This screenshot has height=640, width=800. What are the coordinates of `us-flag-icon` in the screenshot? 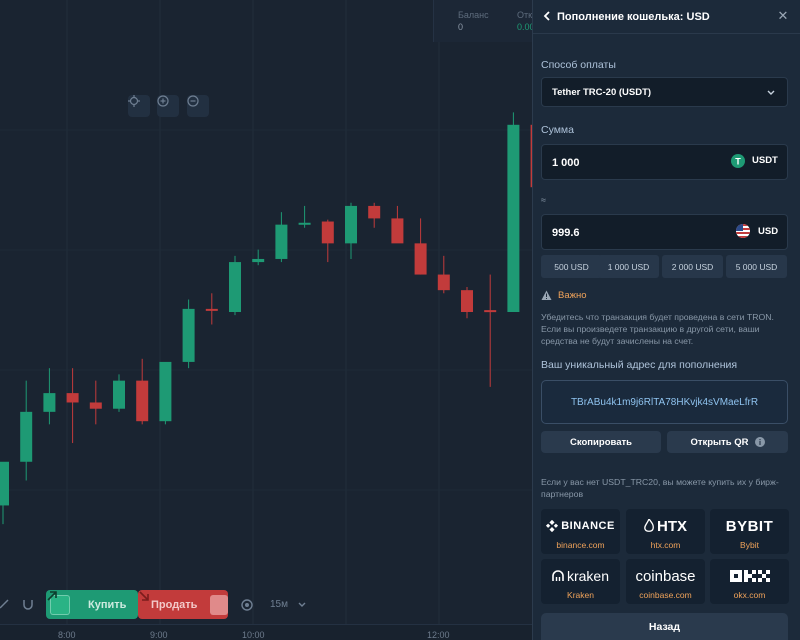 It's located at (743, 231).